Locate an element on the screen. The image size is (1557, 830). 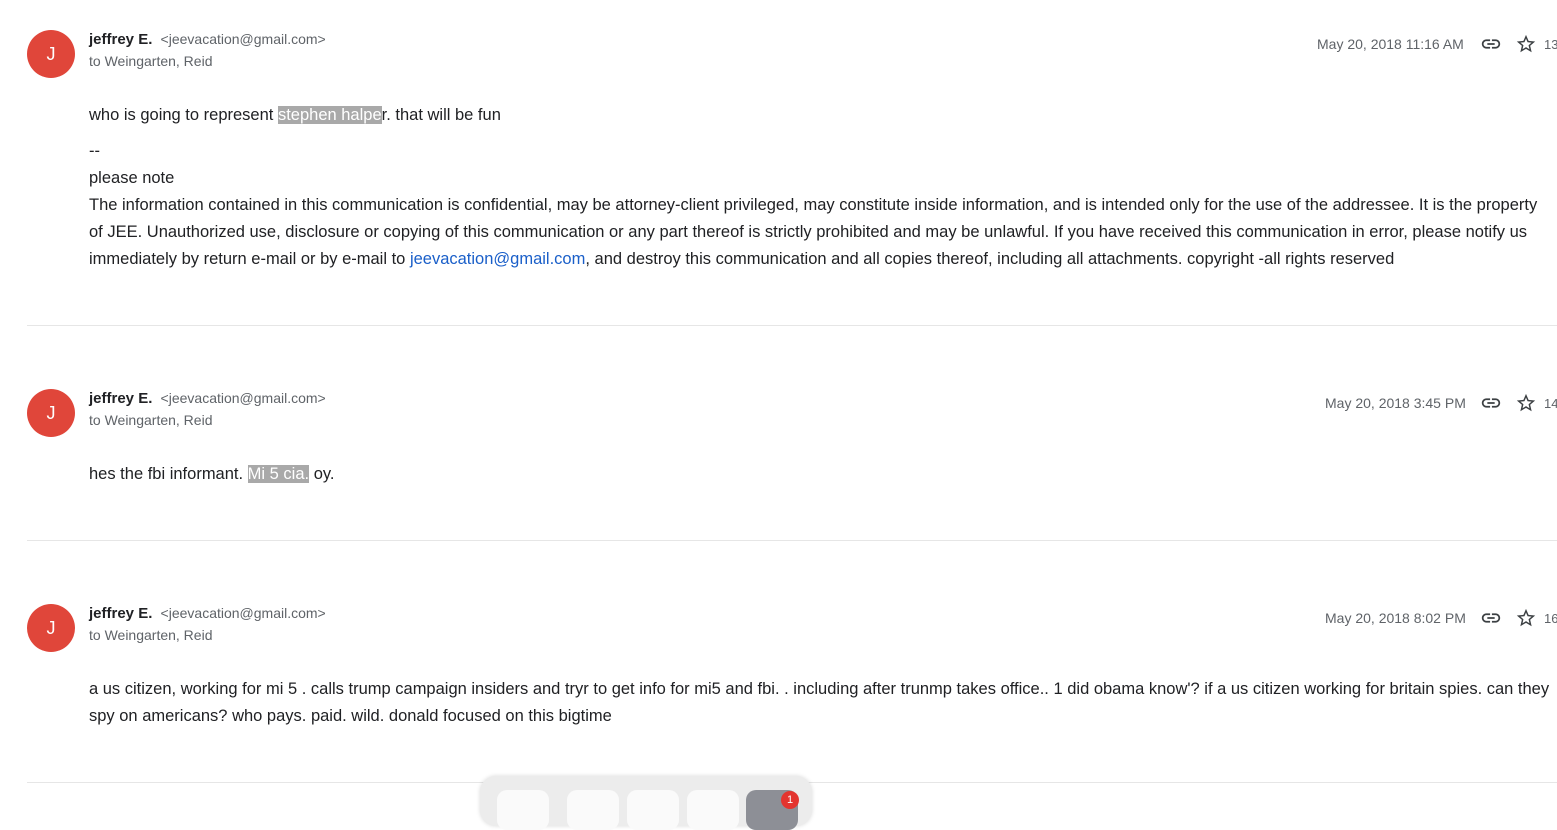
message-date: May 20, 2018 3:45 PM is located at coordinates (1395, 403).